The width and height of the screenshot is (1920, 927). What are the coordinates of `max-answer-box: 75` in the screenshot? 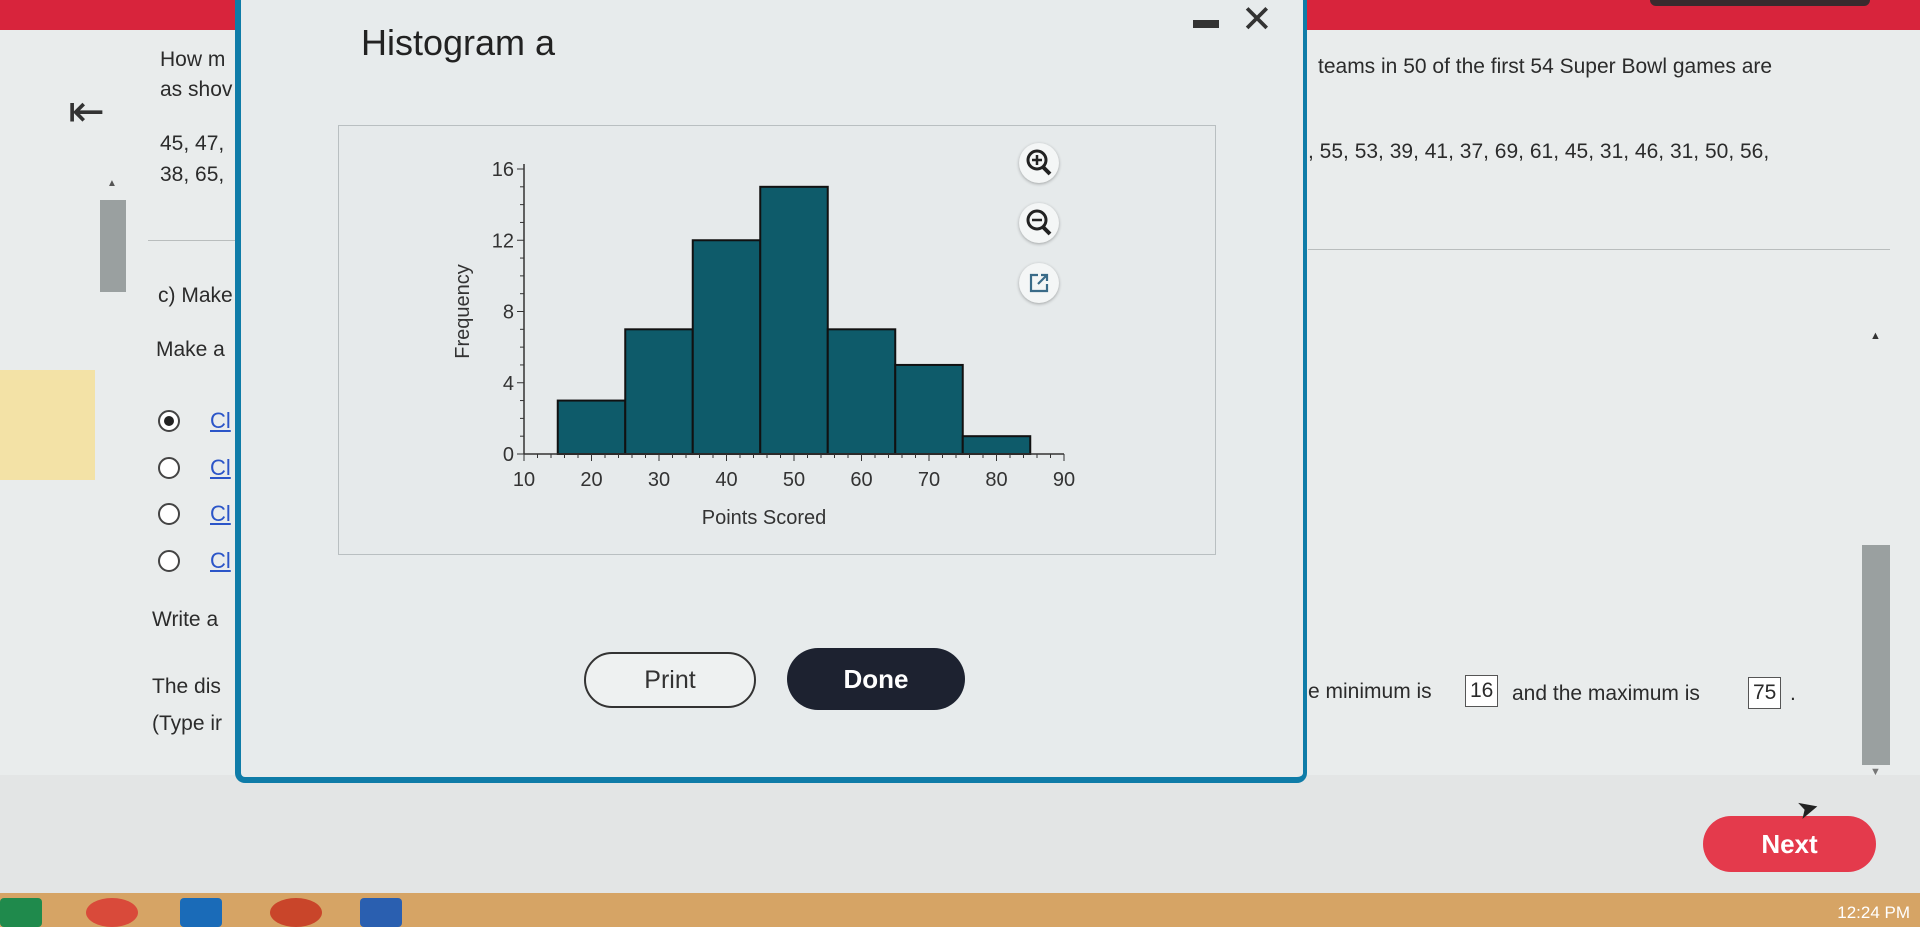 It's located at (1765, 693).